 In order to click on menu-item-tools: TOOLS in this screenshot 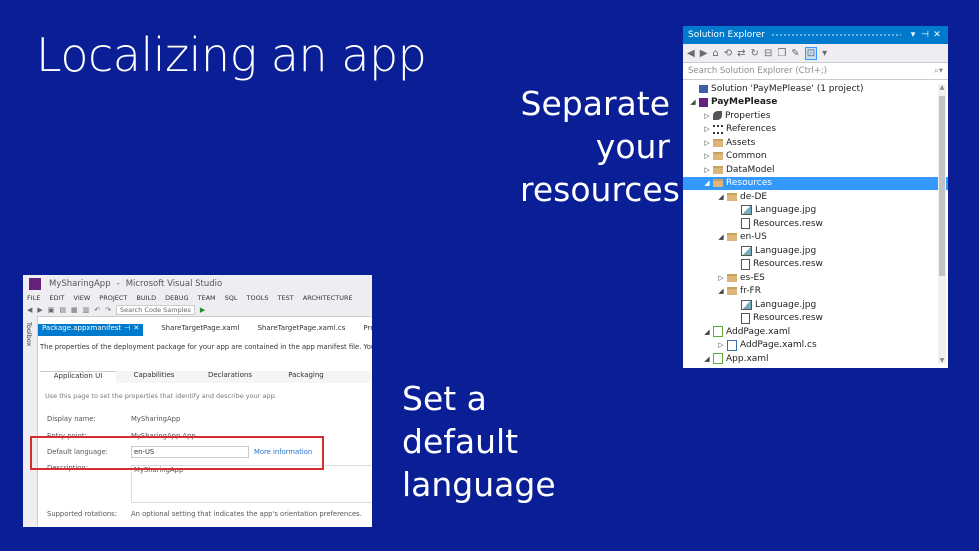, I will do `click(258, 298)`.